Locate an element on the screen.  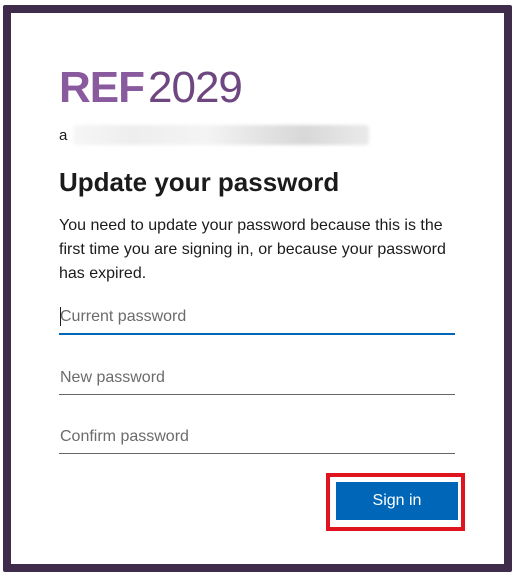
ref-2029-logo: REF2029 is located at coordinates (151, 88).